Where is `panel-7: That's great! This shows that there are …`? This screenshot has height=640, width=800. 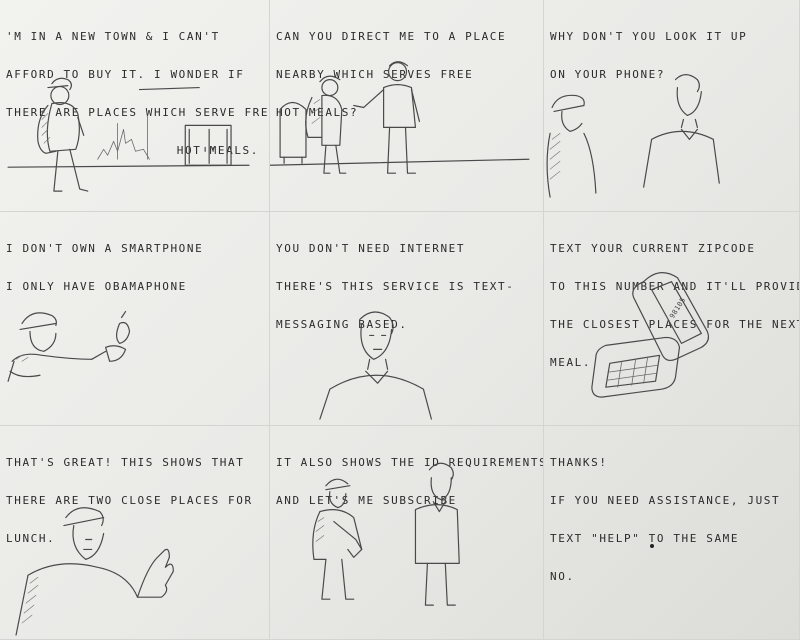 panel-7: That's great! This shows that there are … is located at coordinates (135, 533).